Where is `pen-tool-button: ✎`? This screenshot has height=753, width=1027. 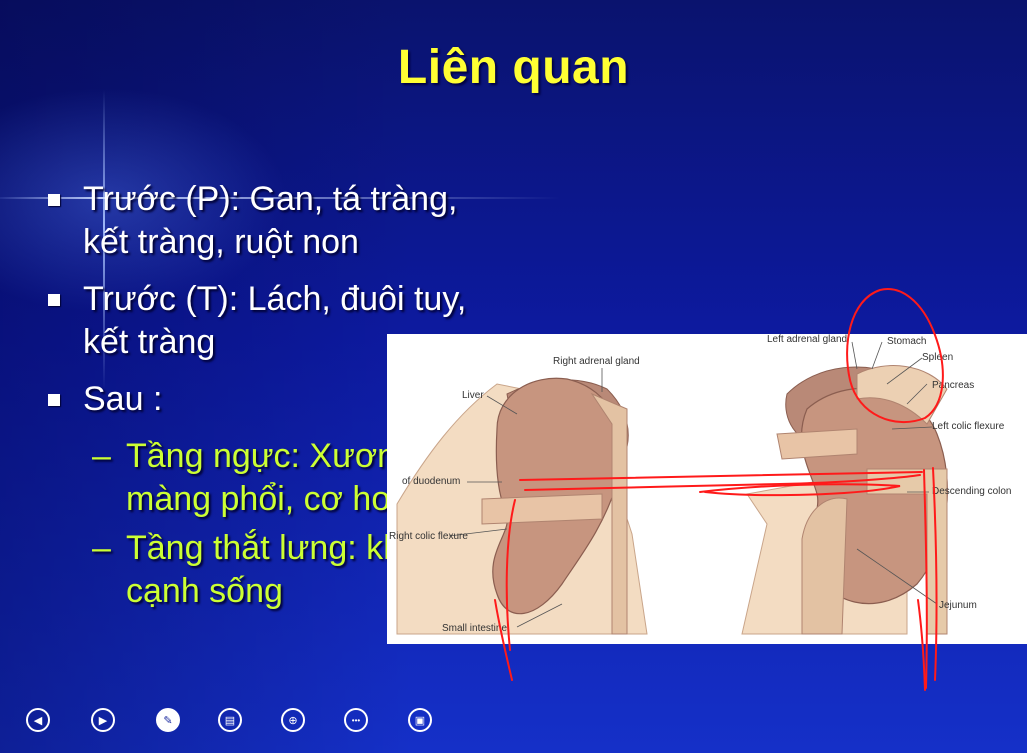
pen-tool-button: ✎ is located at coordinates (168, 720).